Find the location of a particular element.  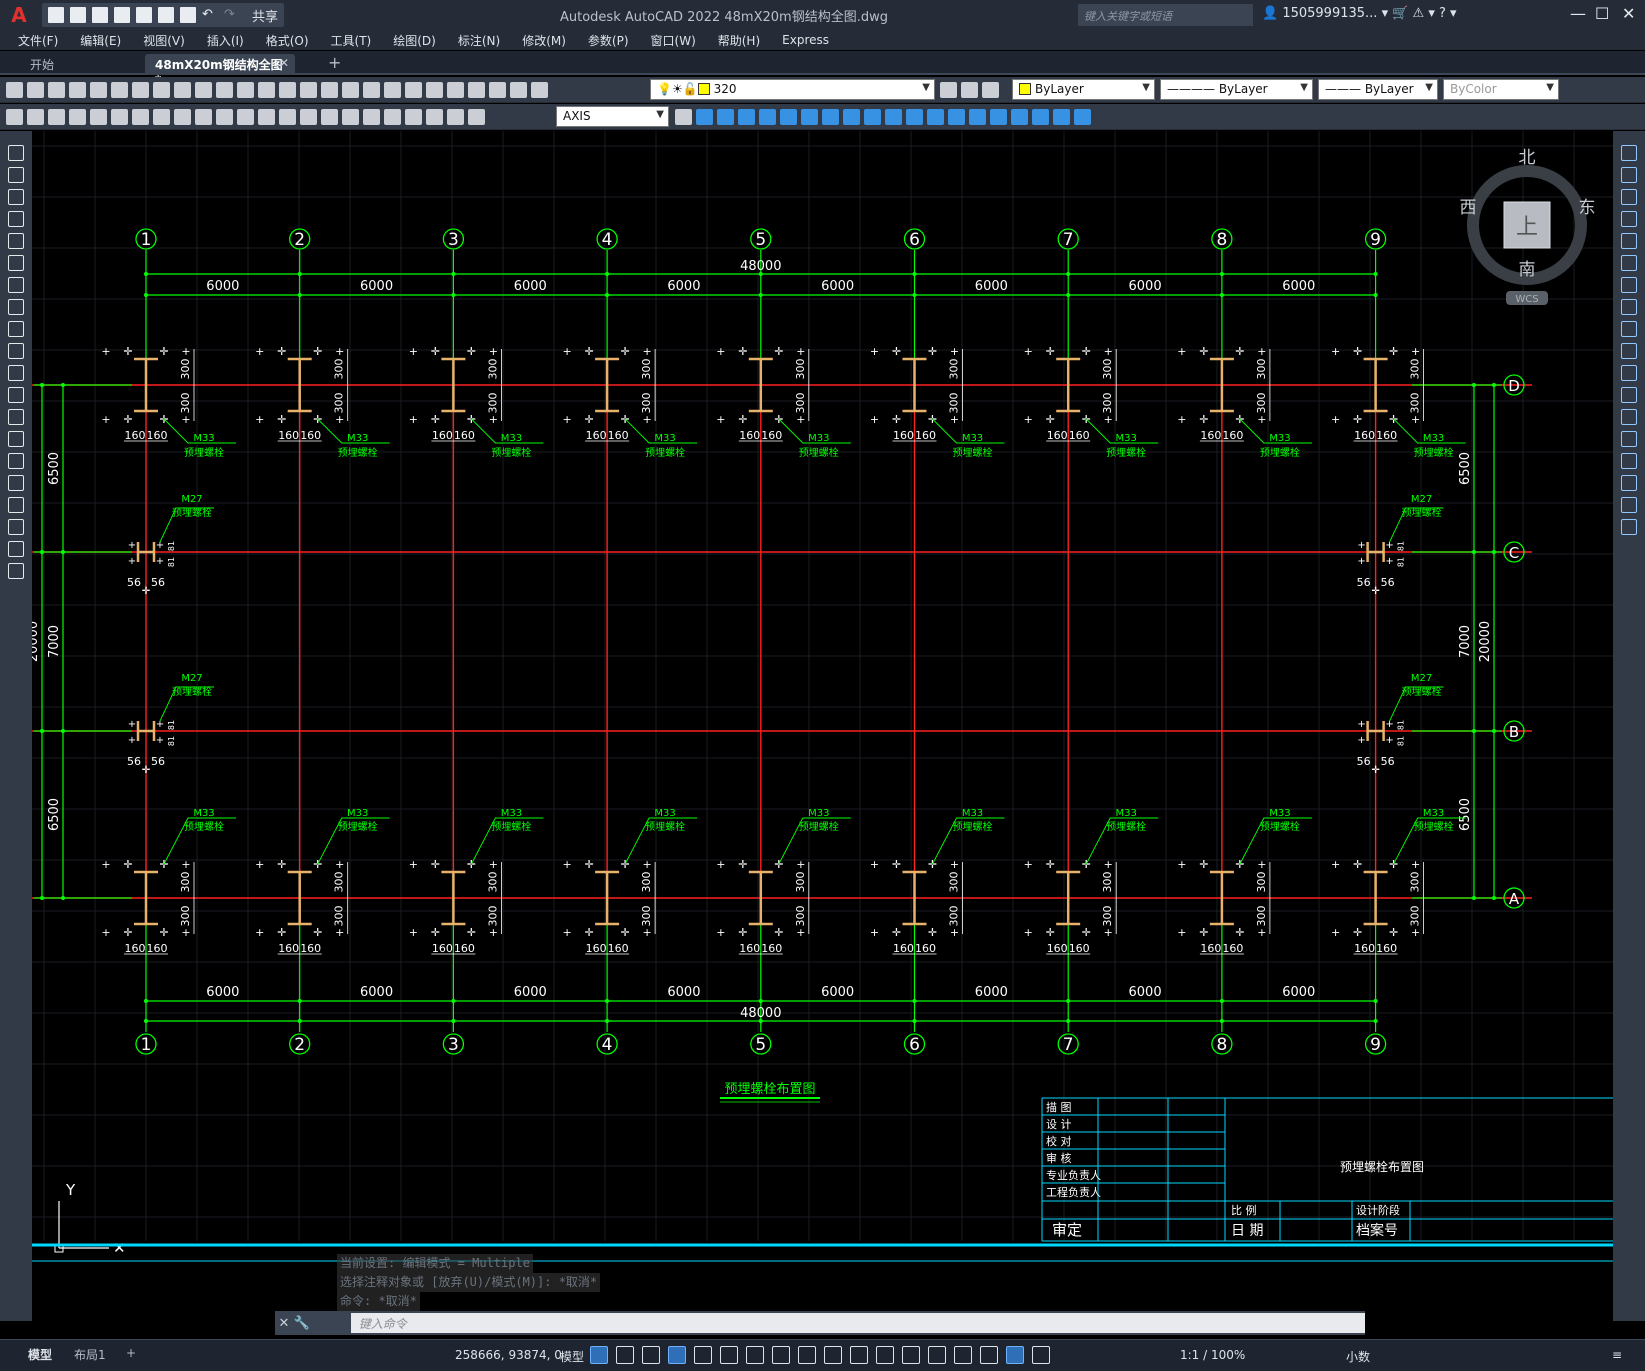

paste-icon is located at coordinates (203, 90).